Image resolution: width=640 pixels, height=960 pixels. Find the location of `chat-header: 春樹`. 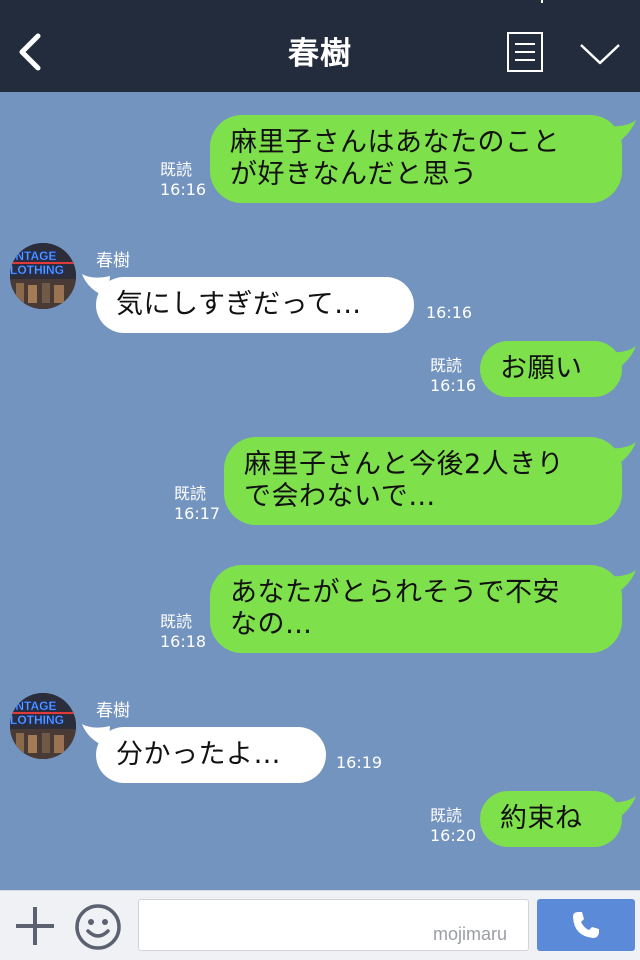

chat-header: 春樹 is located at coordinates (320, 46).